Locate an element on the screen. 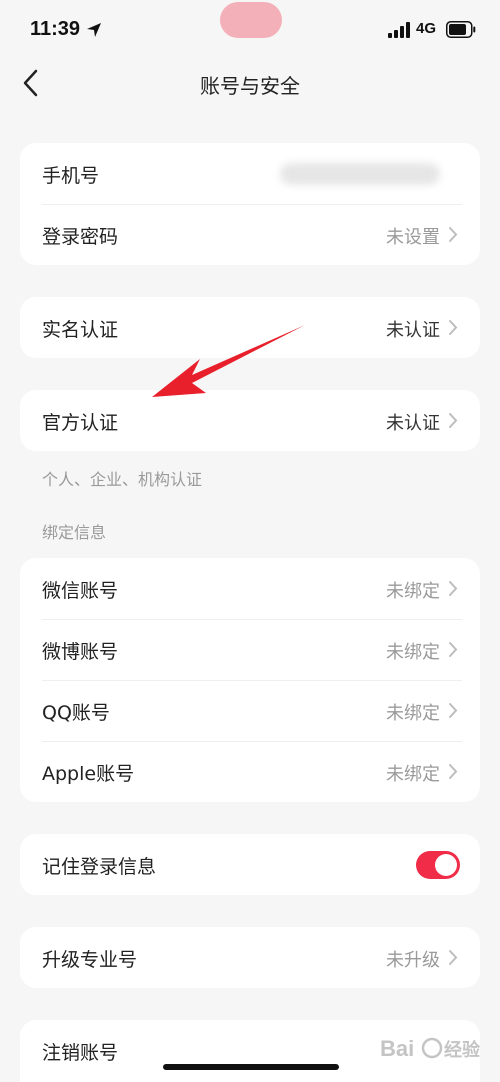 This screenshot has width=500, height=1082. weibo-row: 微博账号 未绑定 is located at coordinates (250, 649).